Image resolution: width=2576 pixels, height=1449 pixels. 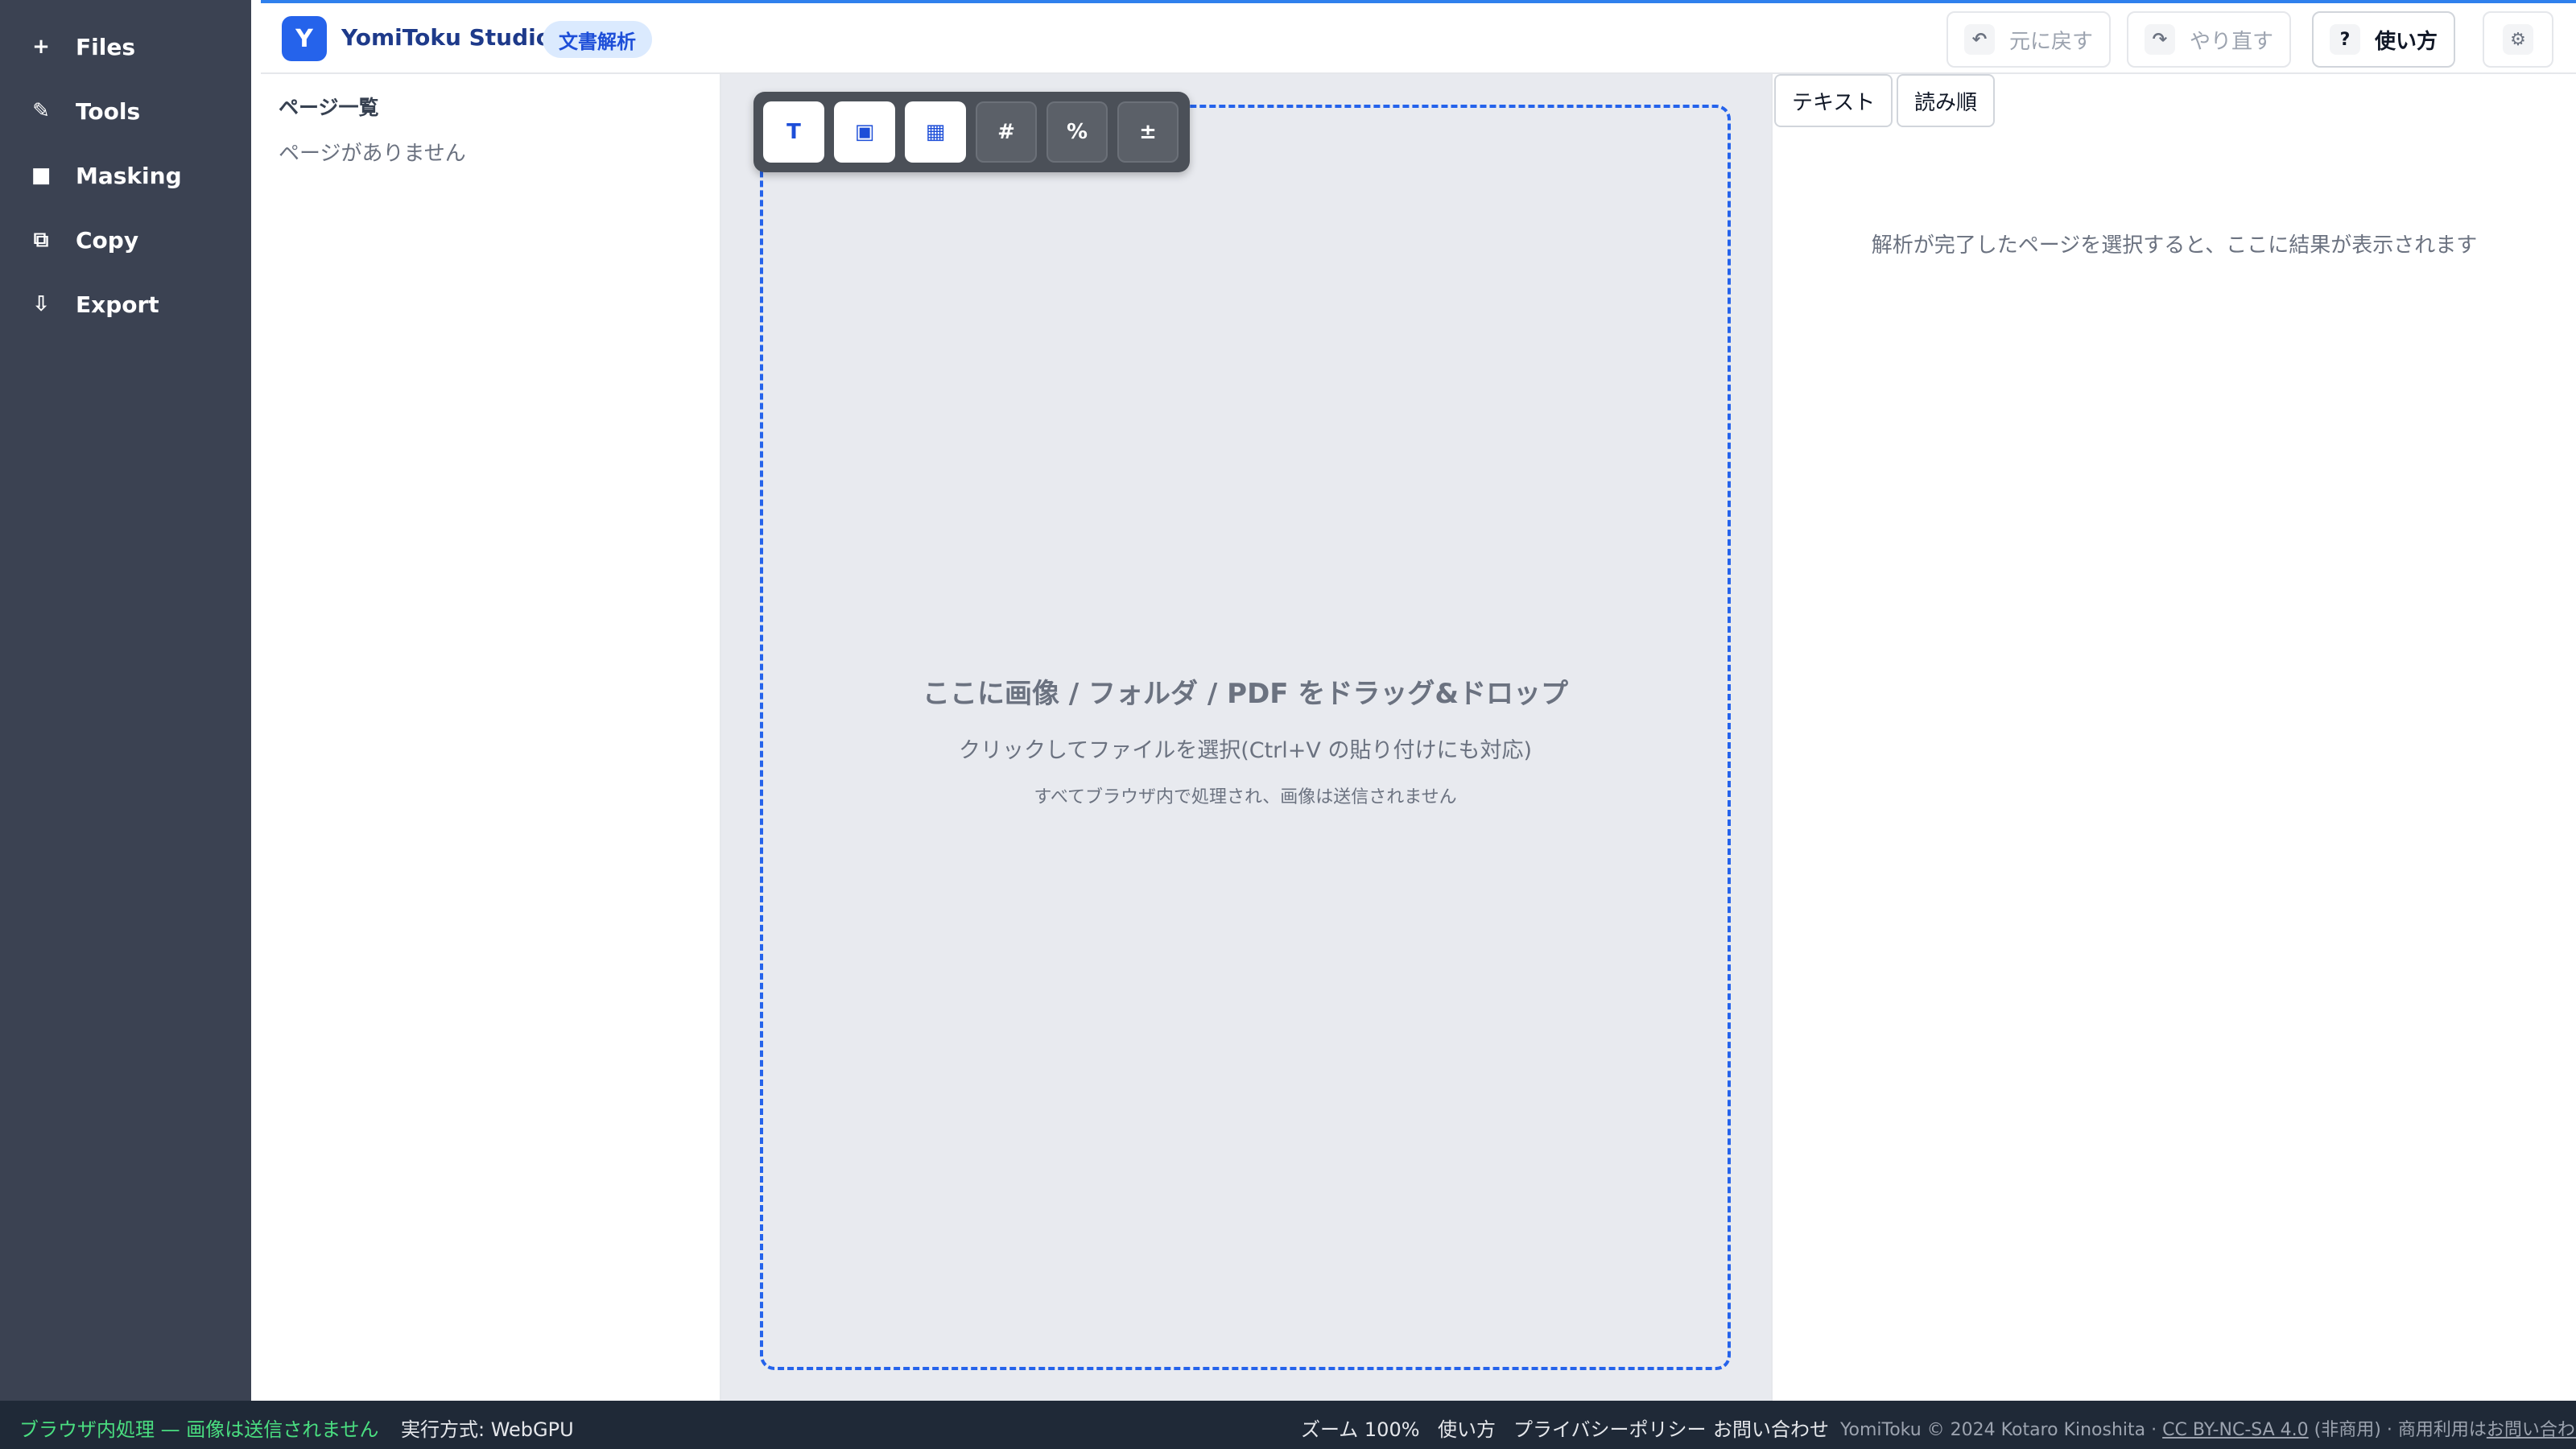 What do you see at coordinates (1360, 1429) in the screenshot?
I see `zoom-level: ズーム 100%` at bounding box center [1360, 1429].